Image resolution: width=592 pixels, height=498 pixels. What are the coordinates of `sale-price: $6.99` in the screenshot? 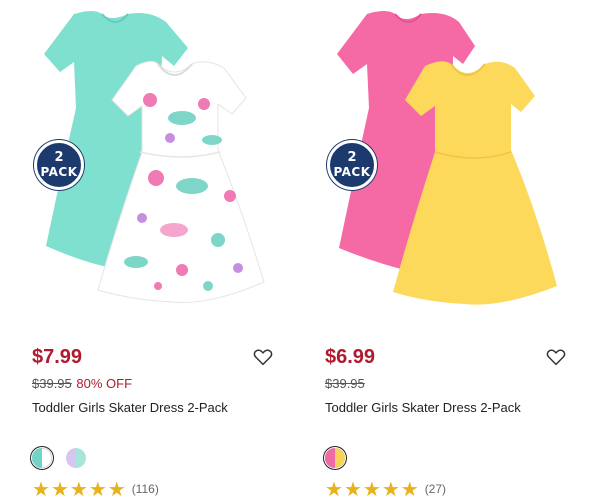 It's located at (350, 357).